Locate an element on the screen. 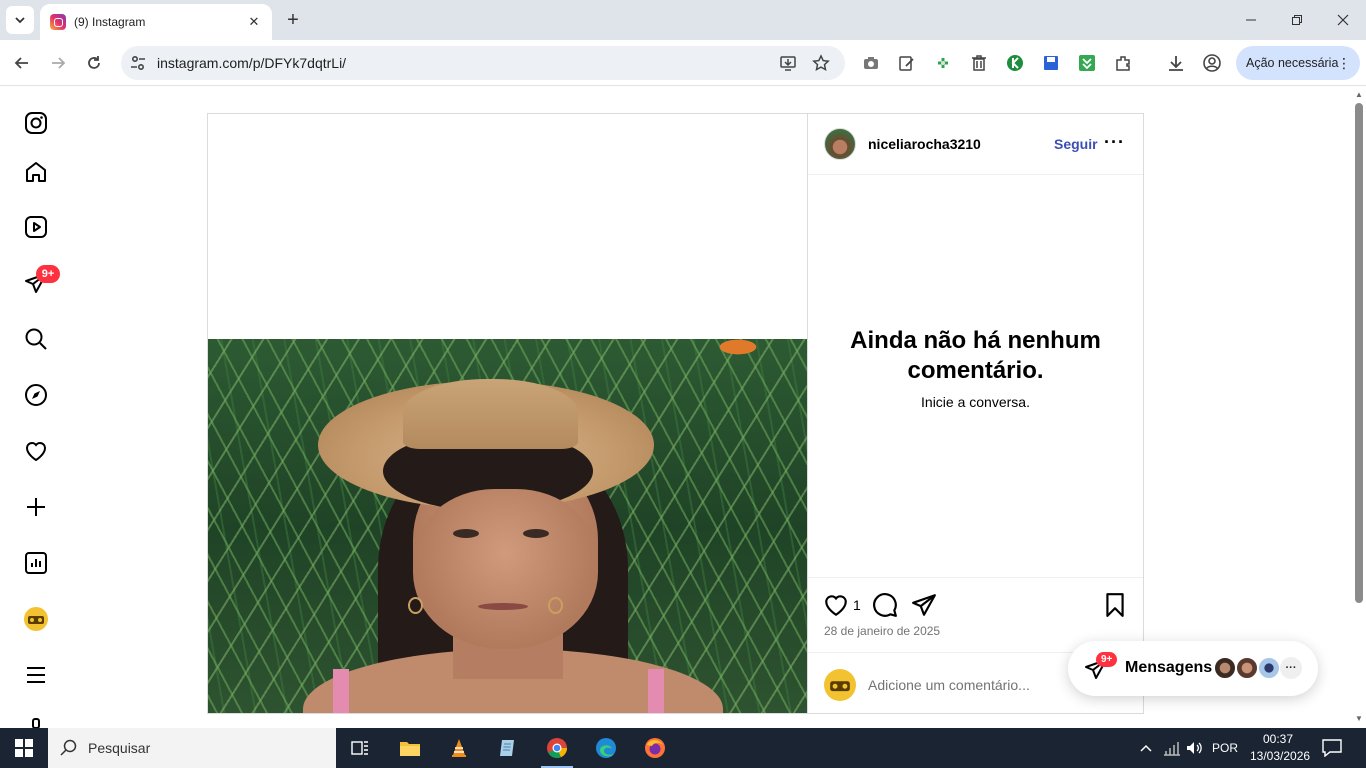 The width and height of the screenshot is (1366, 768). like-heart-icon is located at coordinates (836, 605).